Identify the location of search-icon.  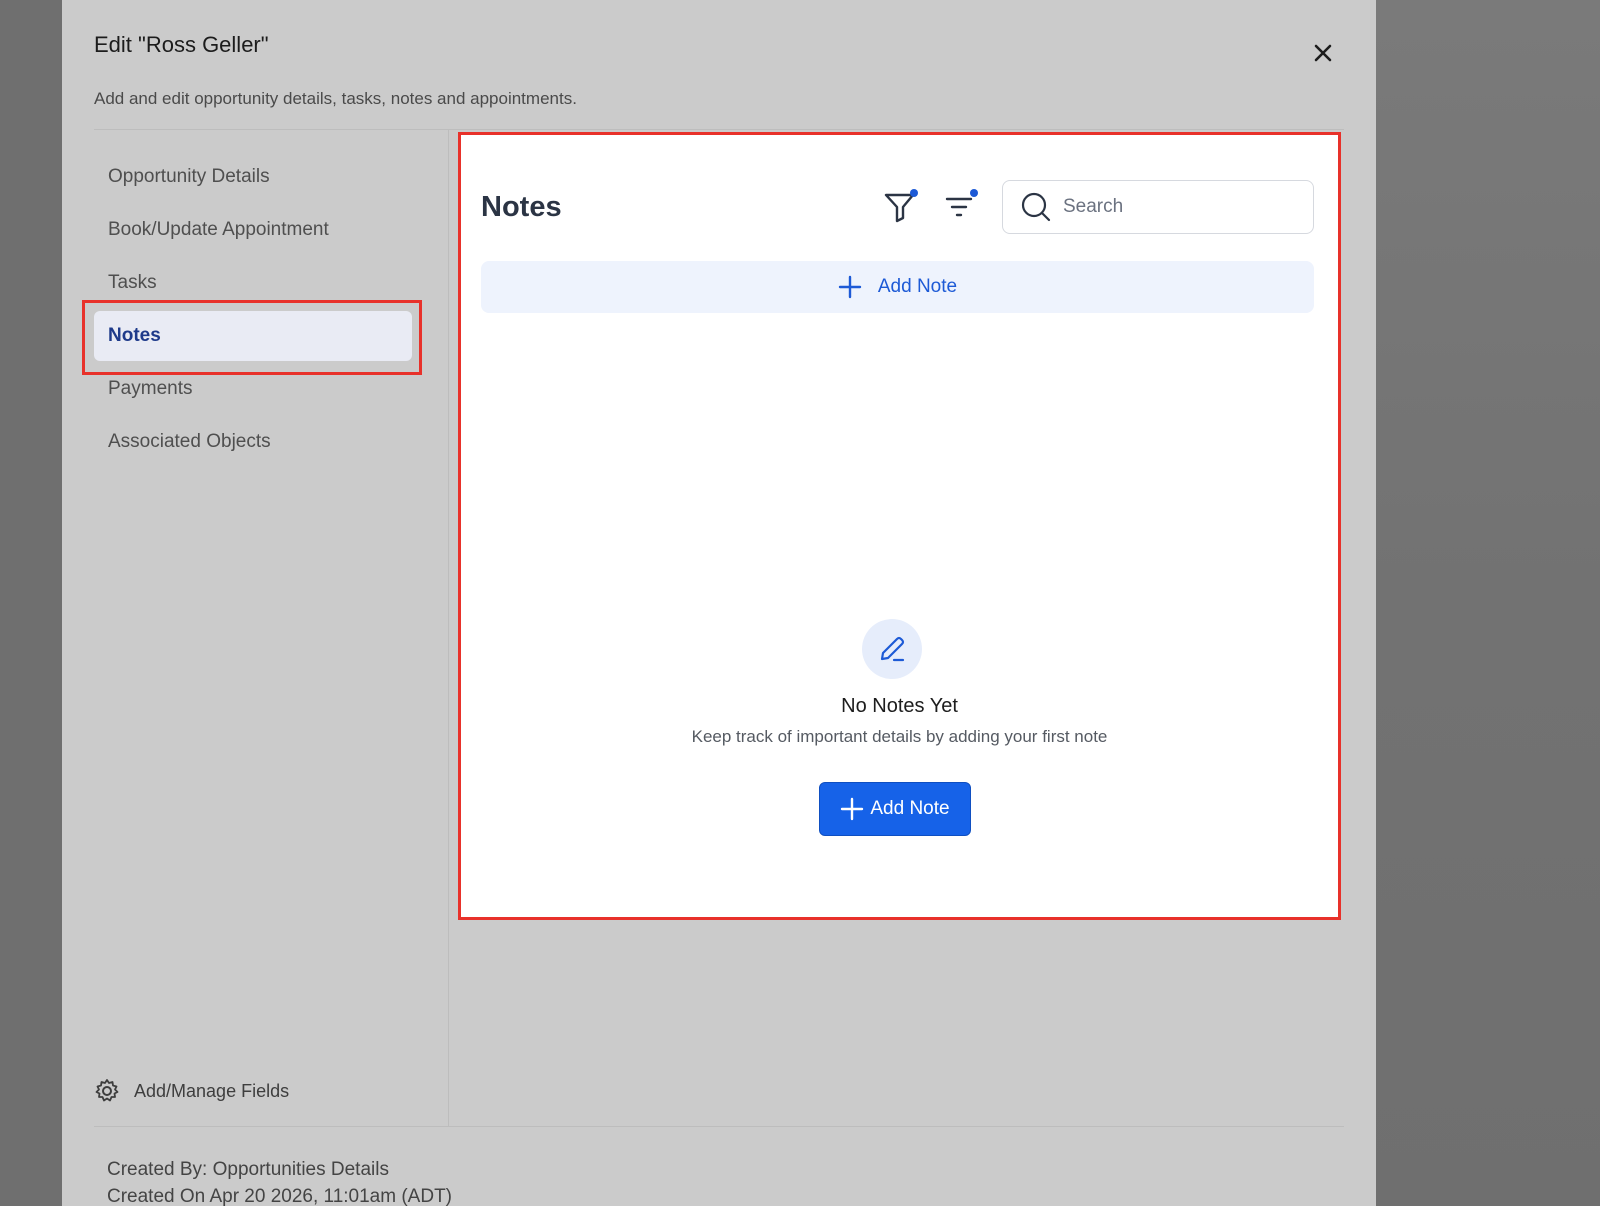
(1036, 207).